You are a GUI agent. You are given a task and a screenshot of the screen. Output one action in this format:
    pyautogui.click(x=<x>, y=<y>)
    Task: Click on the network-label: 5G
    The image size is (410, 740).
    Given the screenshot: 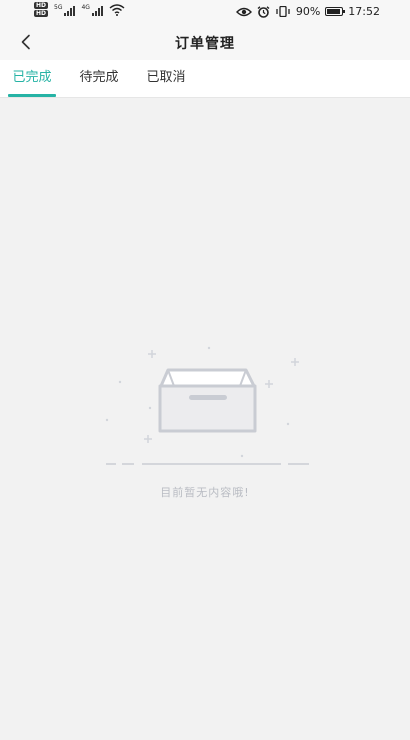 What is the action you would take?
    pyautogui.click(x=58, y=7)
    